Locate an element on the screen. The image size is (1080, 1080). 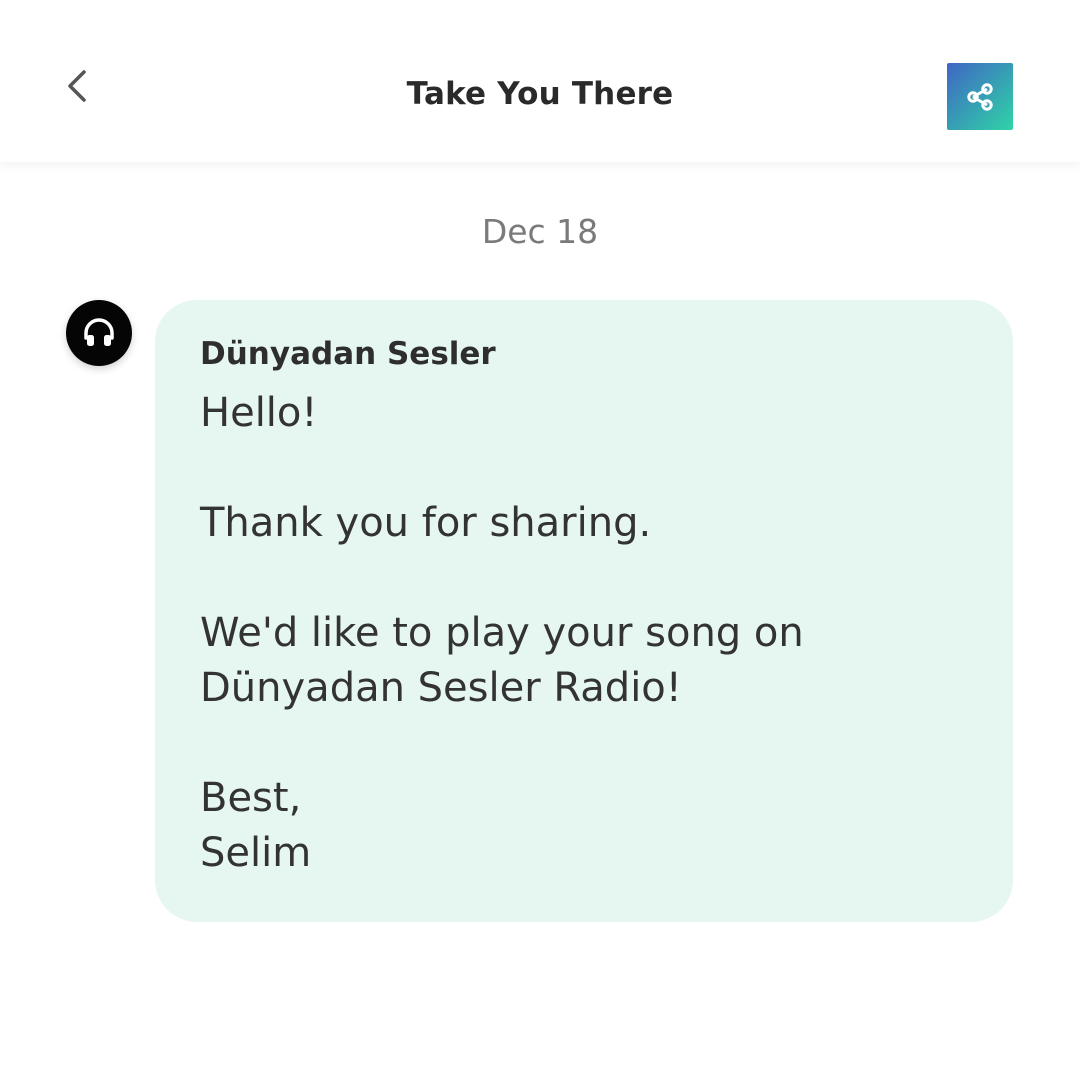
message-line: Best, is located at coordinates (251, 798).